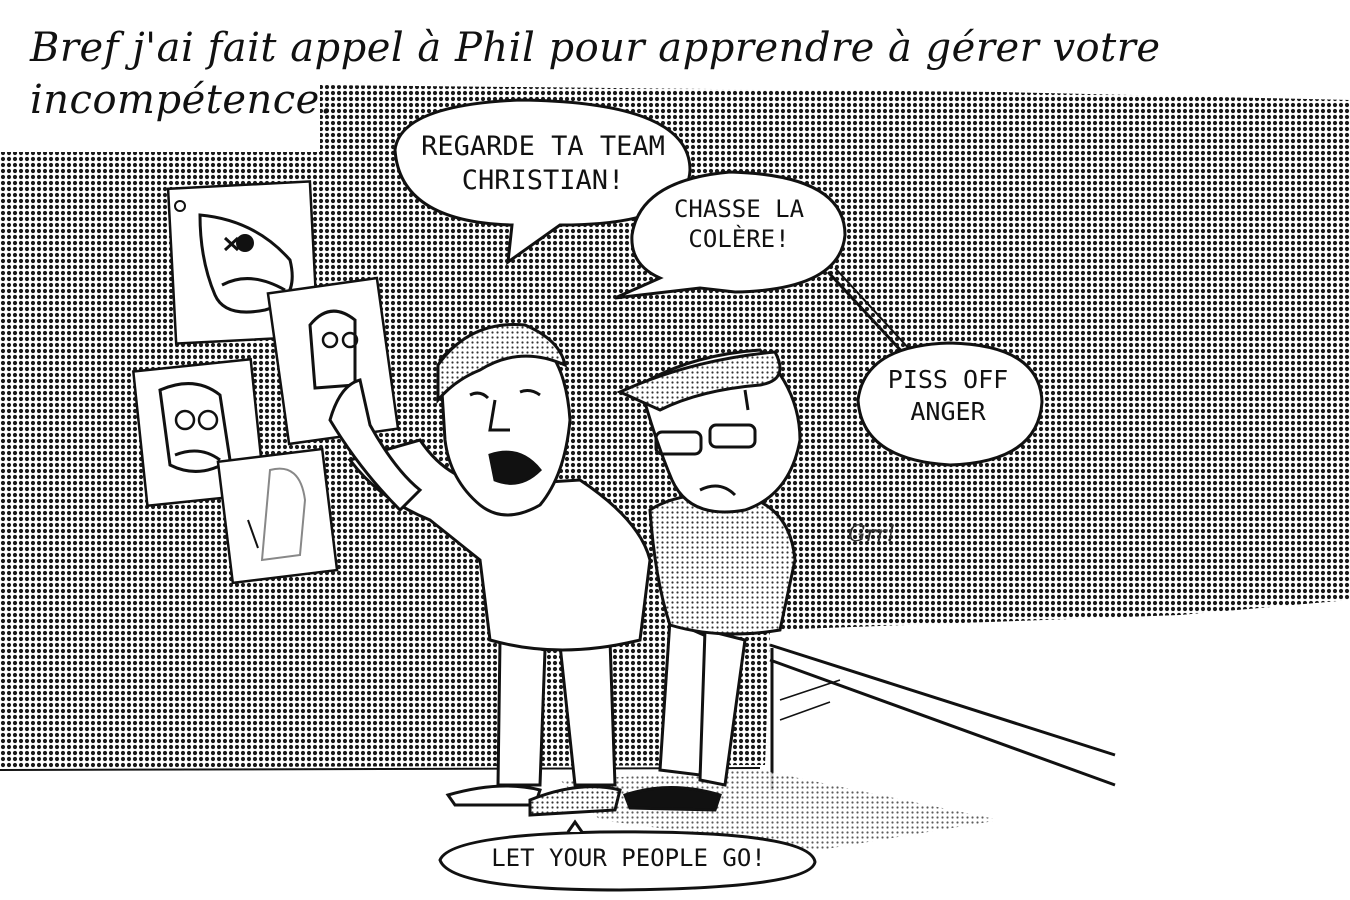 This screenshot has width=1350, height=900. I want to click on table-edge, so click(942, 716).